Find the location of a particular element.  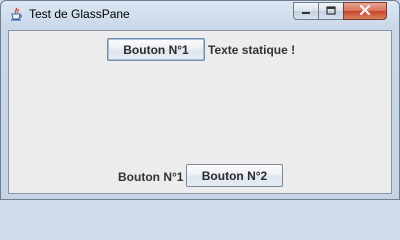

bouton-1-label: Bouton N°1 is located at coordinates (151, 177).